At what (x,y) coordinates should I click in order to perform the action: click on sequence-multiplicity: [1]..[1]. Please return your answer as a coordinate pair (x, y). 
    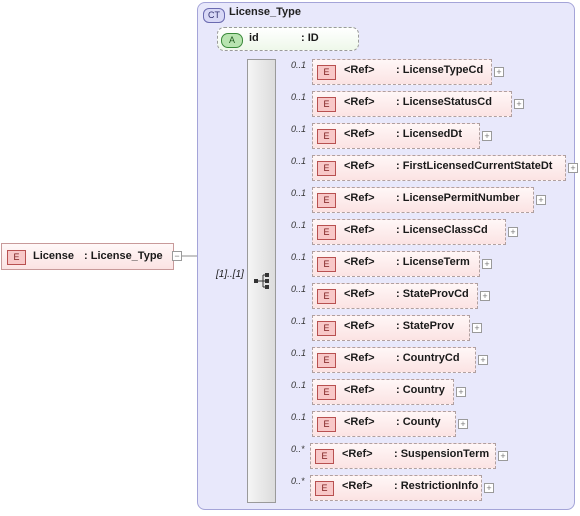
    Looking at the image, I should click on (230, 274).